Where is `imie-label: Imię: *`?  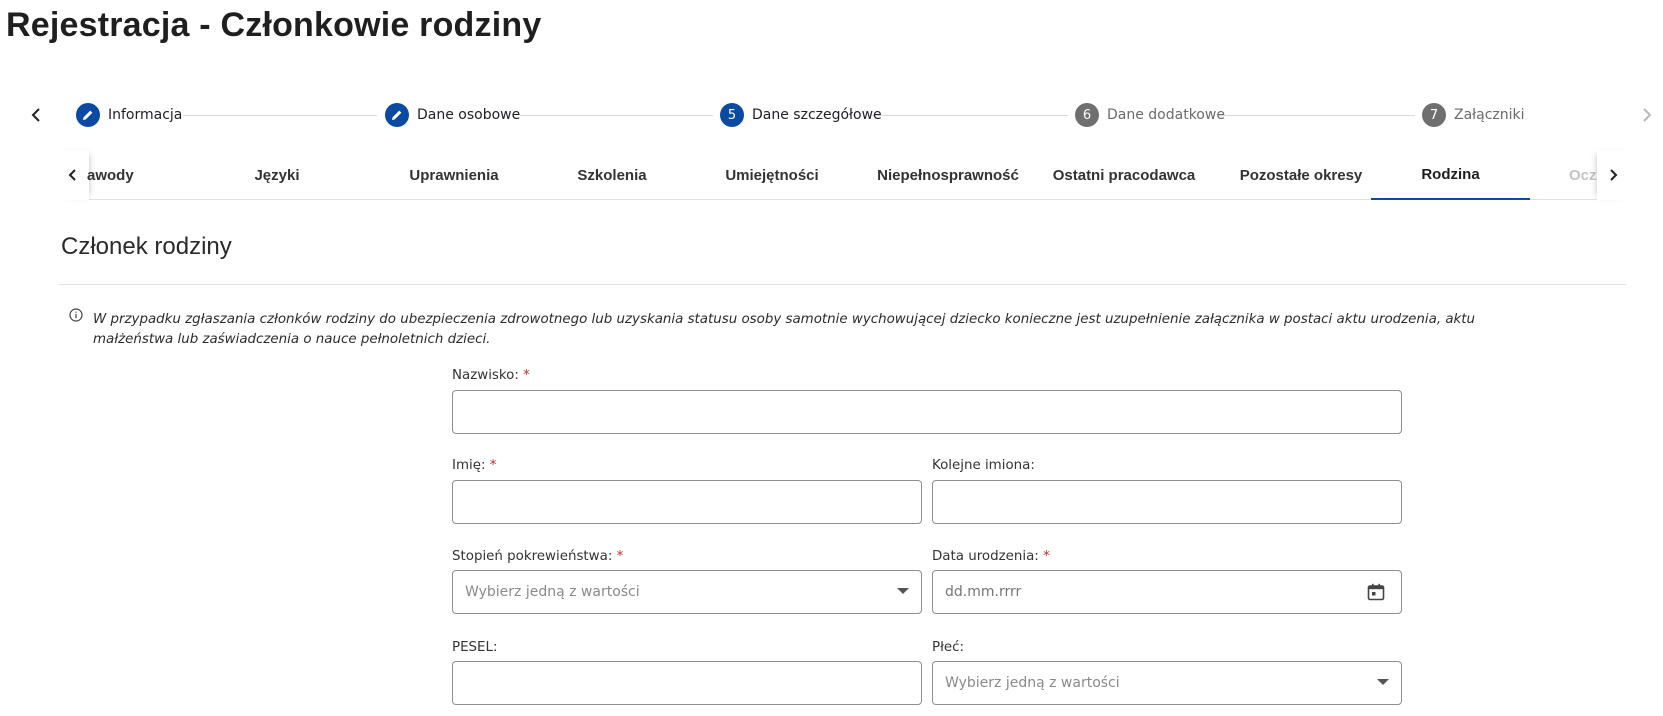 imie-label: Imię: * is located at coordinates (474, 465).